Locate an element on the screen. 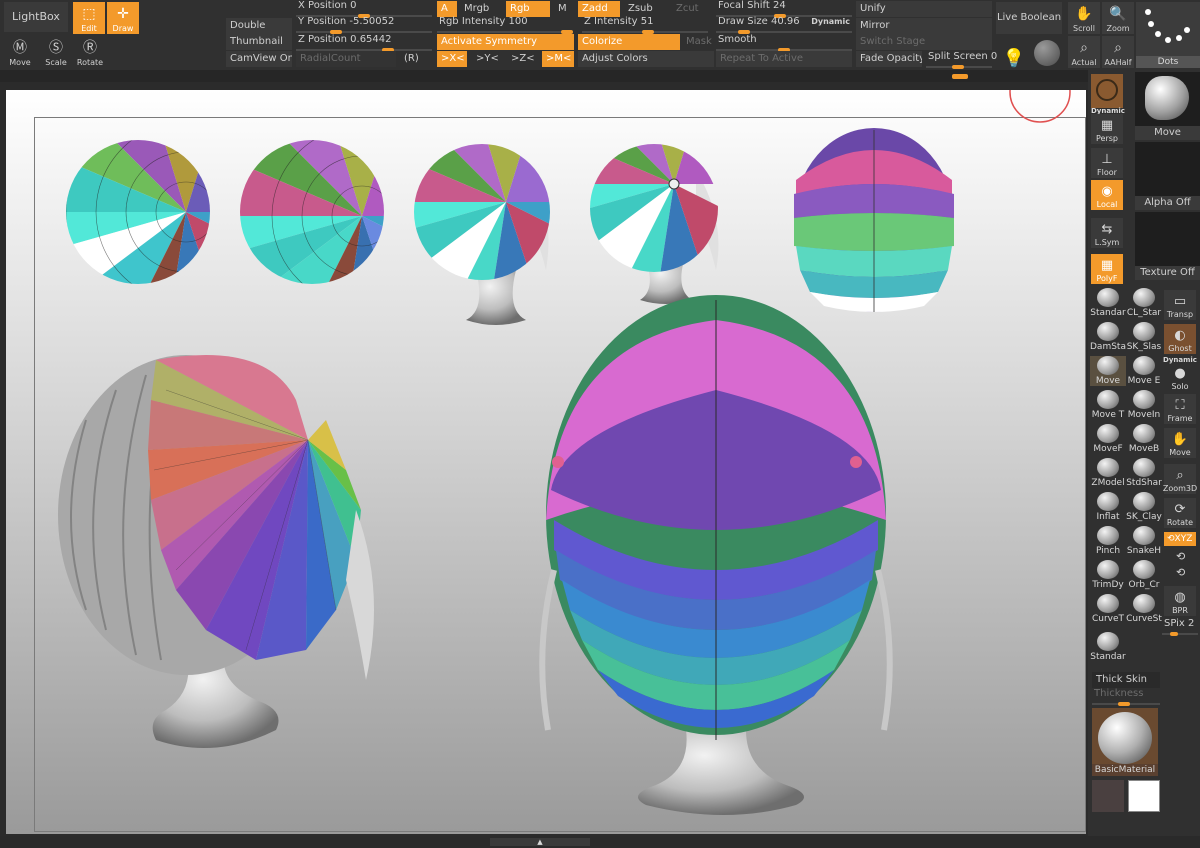  colorize-button: Colorize is located at coordinates (629, 42).